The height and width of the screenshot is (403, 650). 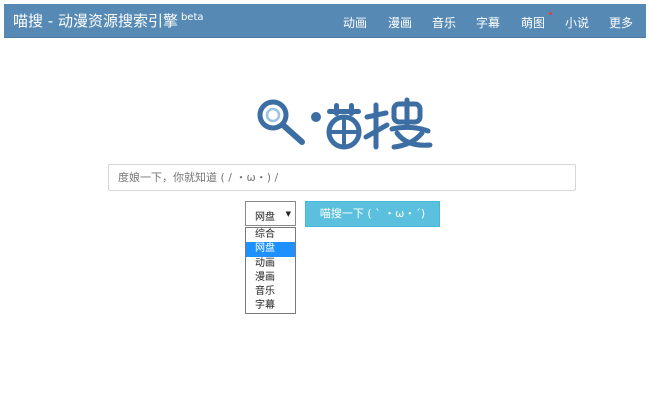 I want to click on category-select: 网盘 ▼, so click(x=270, y=213).